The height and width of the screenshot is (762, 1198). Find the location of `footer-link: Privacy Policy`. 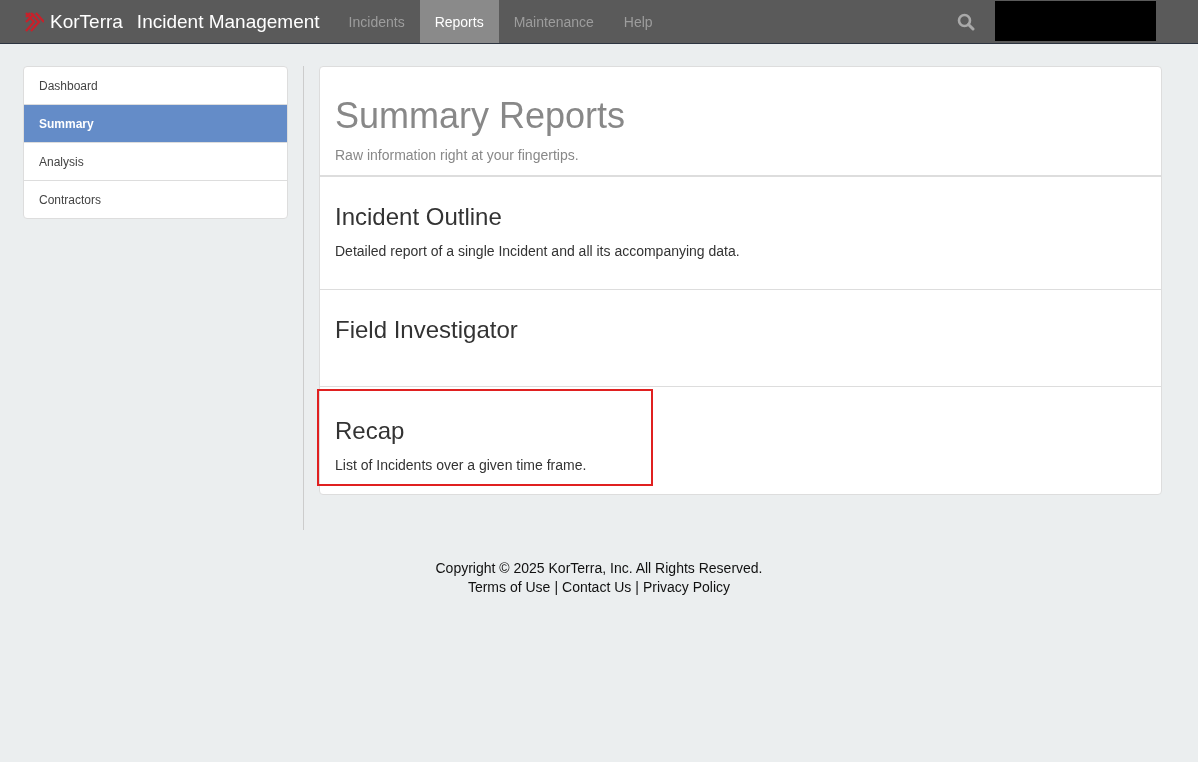

footer-link: Privacy Policy is located at coordinates (686, 587).